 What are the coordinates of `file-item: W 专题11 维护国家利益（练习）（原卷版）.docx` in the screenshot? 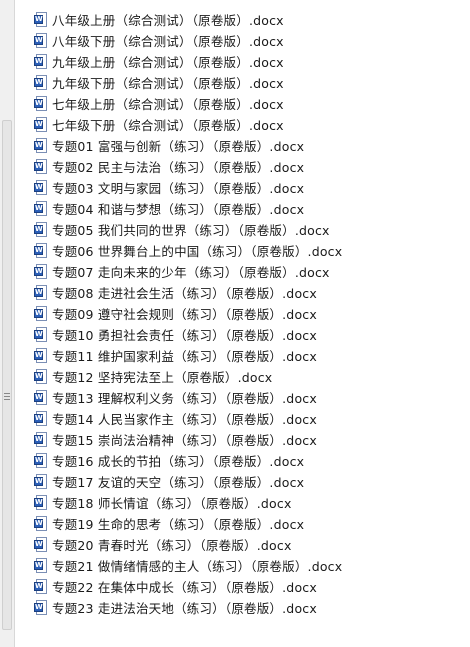 It's located at (188, 355).